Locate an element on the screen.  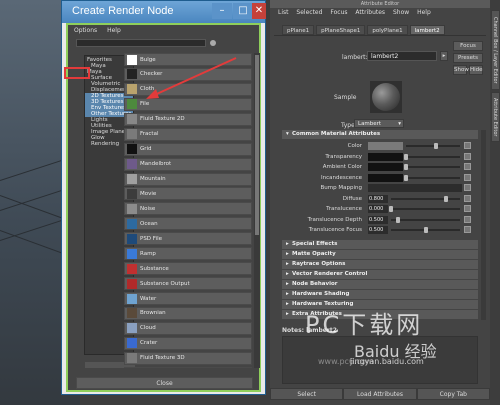
channel-box-side-tab: Channel Box / Layer Editor is located at coordinates (495, 50).